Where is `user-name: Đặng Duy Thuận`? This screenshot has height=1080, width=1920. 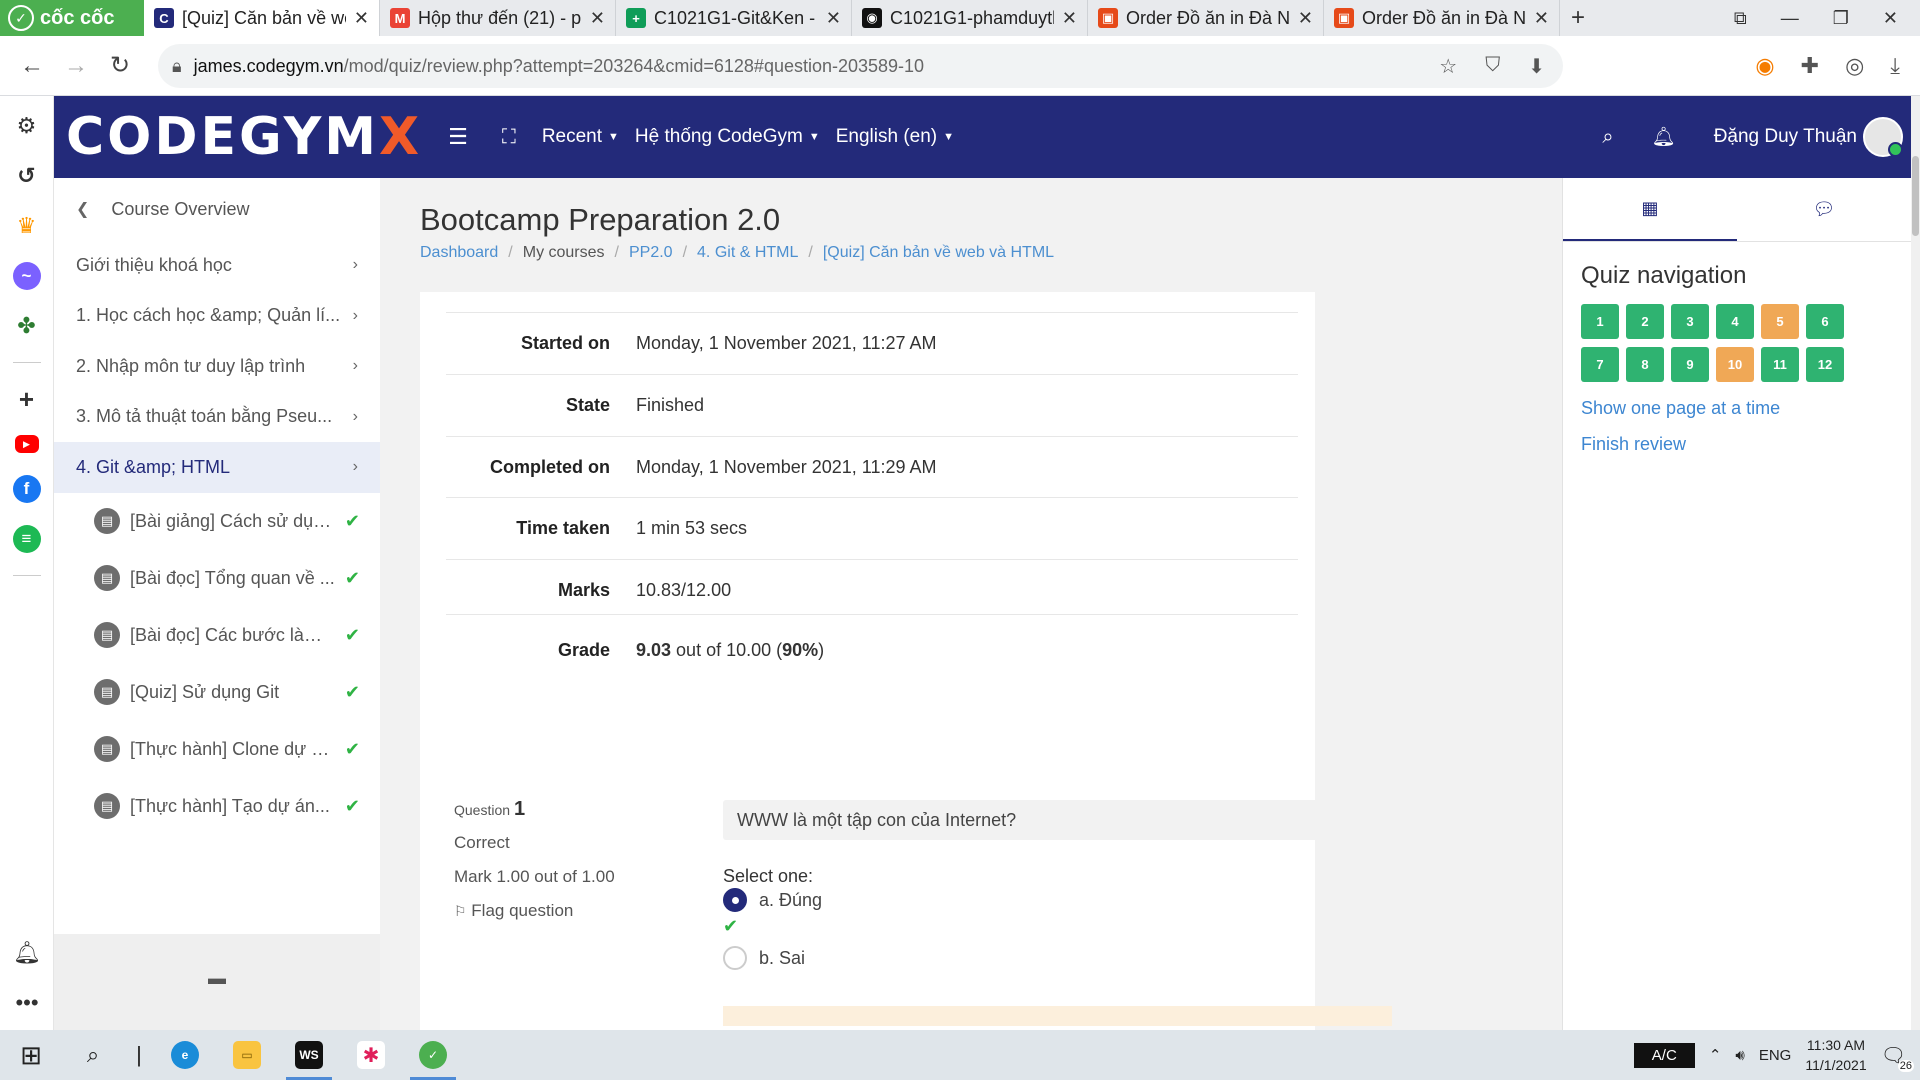
user-name: Đặng Duy Thuận is located at coordinates (1785, 137).